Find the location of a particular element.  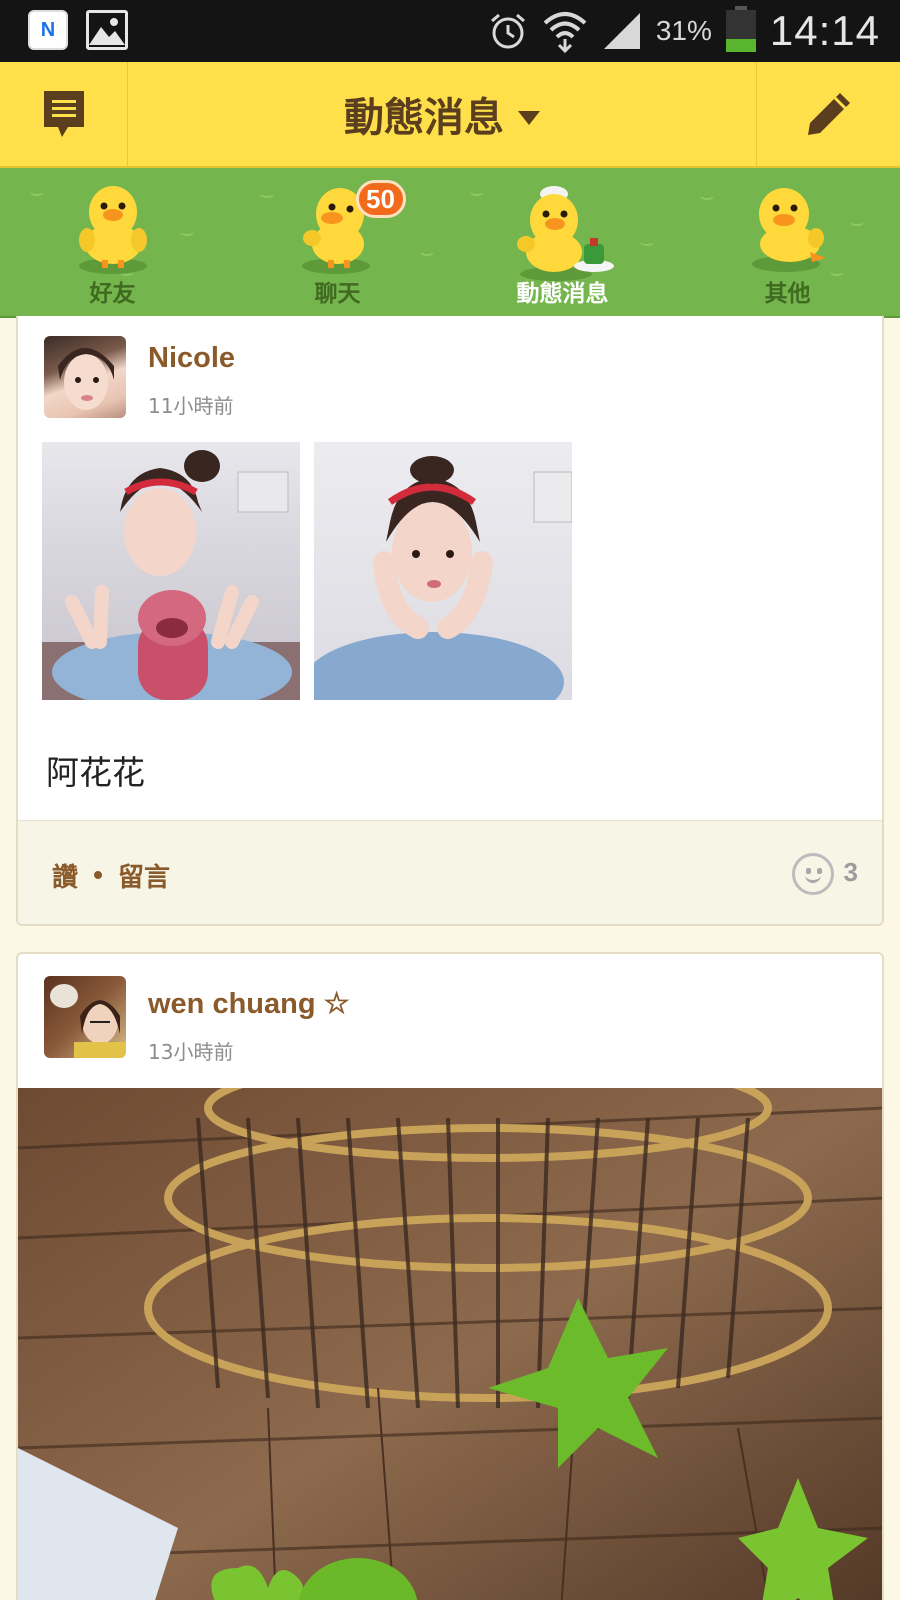

status-bar: N 31% 14:14 is located at coordinates (450, 31).